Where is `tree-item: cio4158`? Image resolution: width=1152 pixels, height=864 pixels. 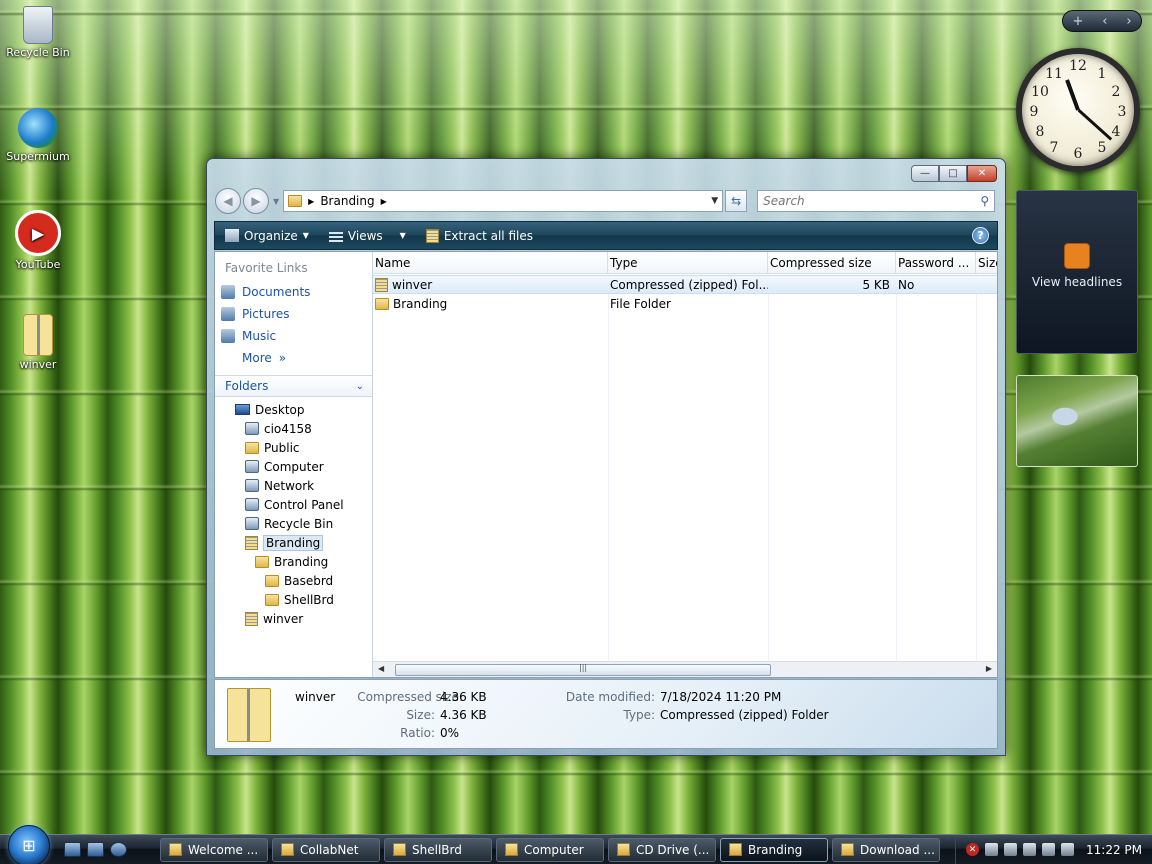
tree-item: cio4158 is located at coordinates (293, 428).